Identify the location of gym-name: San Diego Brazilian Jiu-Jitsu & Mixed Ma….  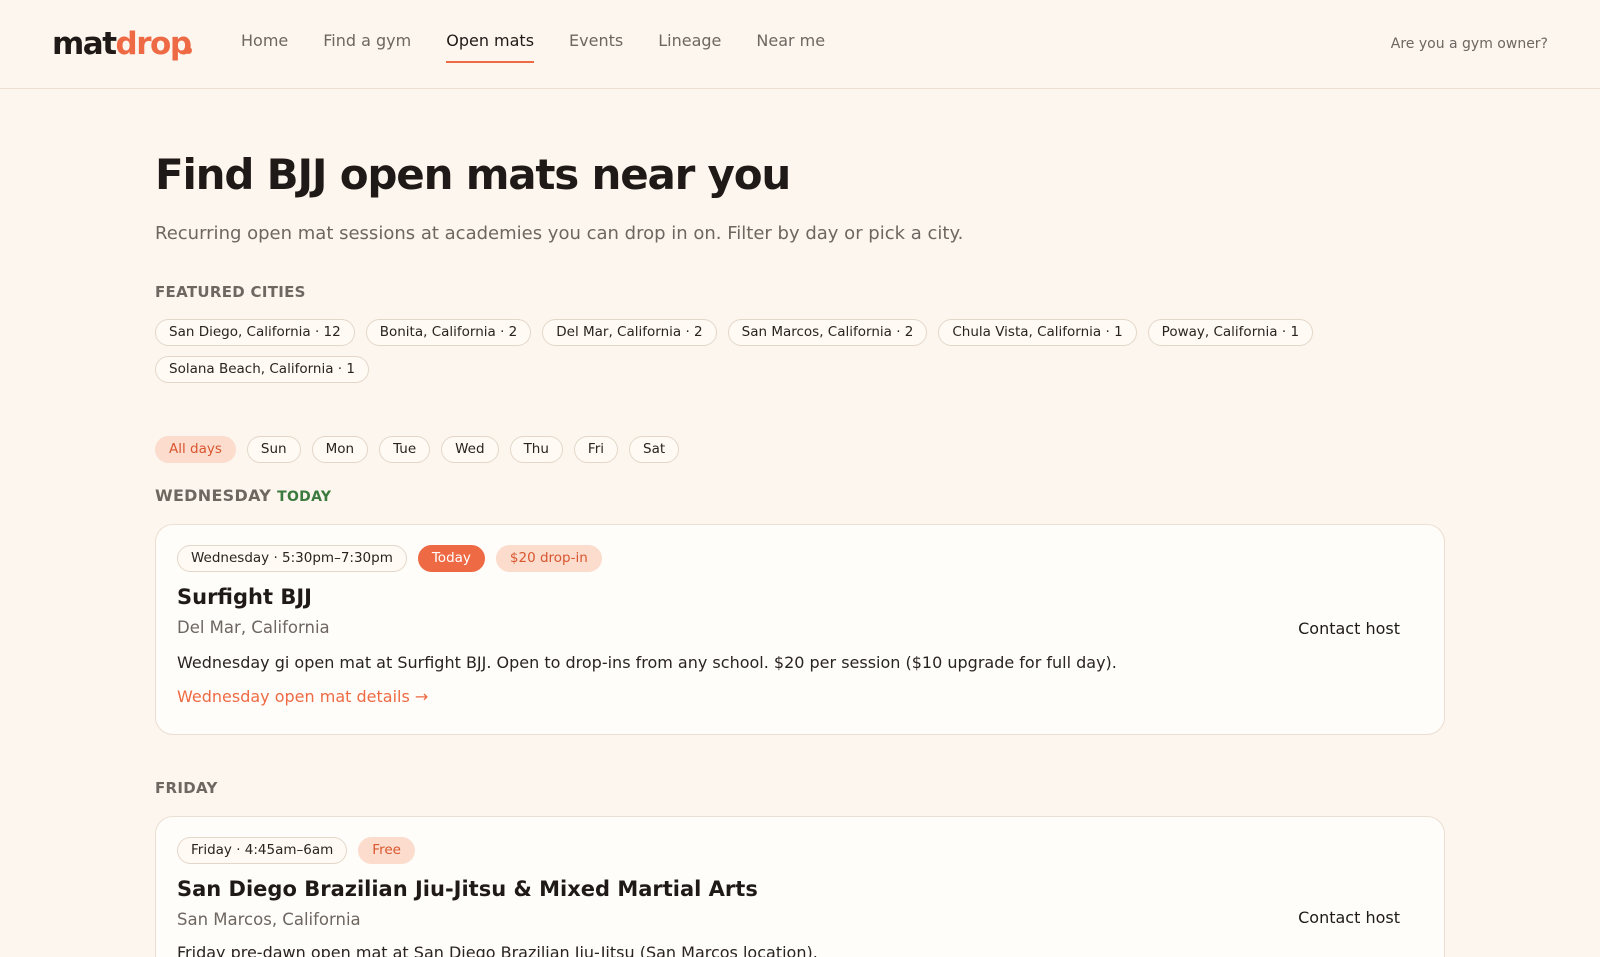
(467, 889).